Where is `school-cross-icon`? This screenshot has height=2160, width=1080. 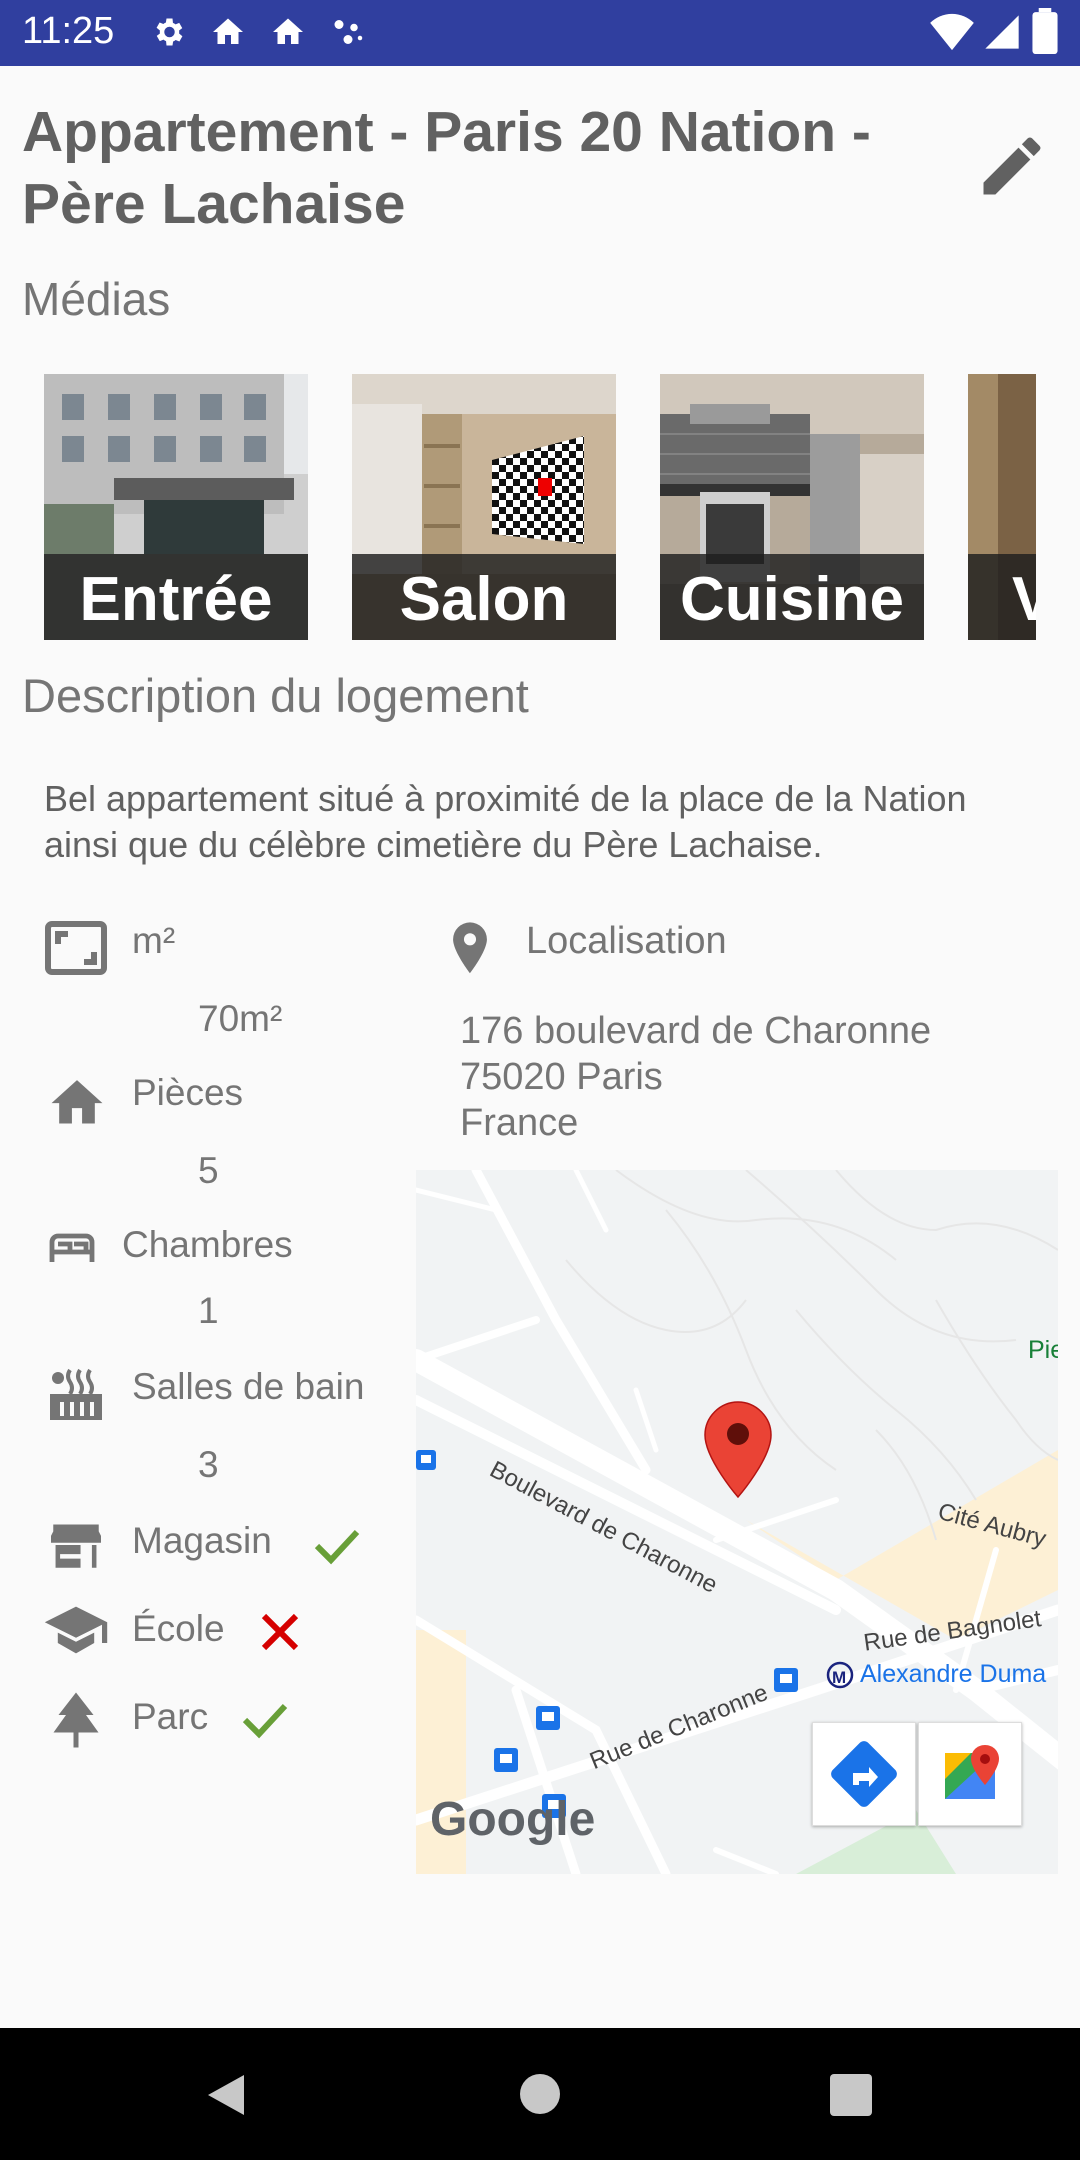 school-cross-icon is located at coordinates (280, 1632).